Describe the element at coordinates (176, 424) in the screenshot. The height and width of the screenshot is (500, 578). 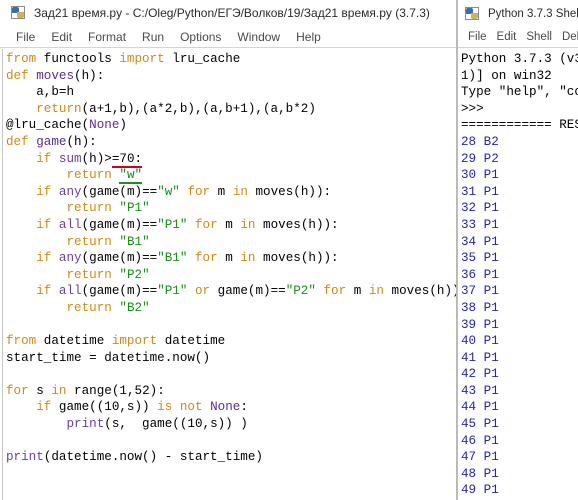
I see `code-token: (s, game((10,s)) )` at that location.